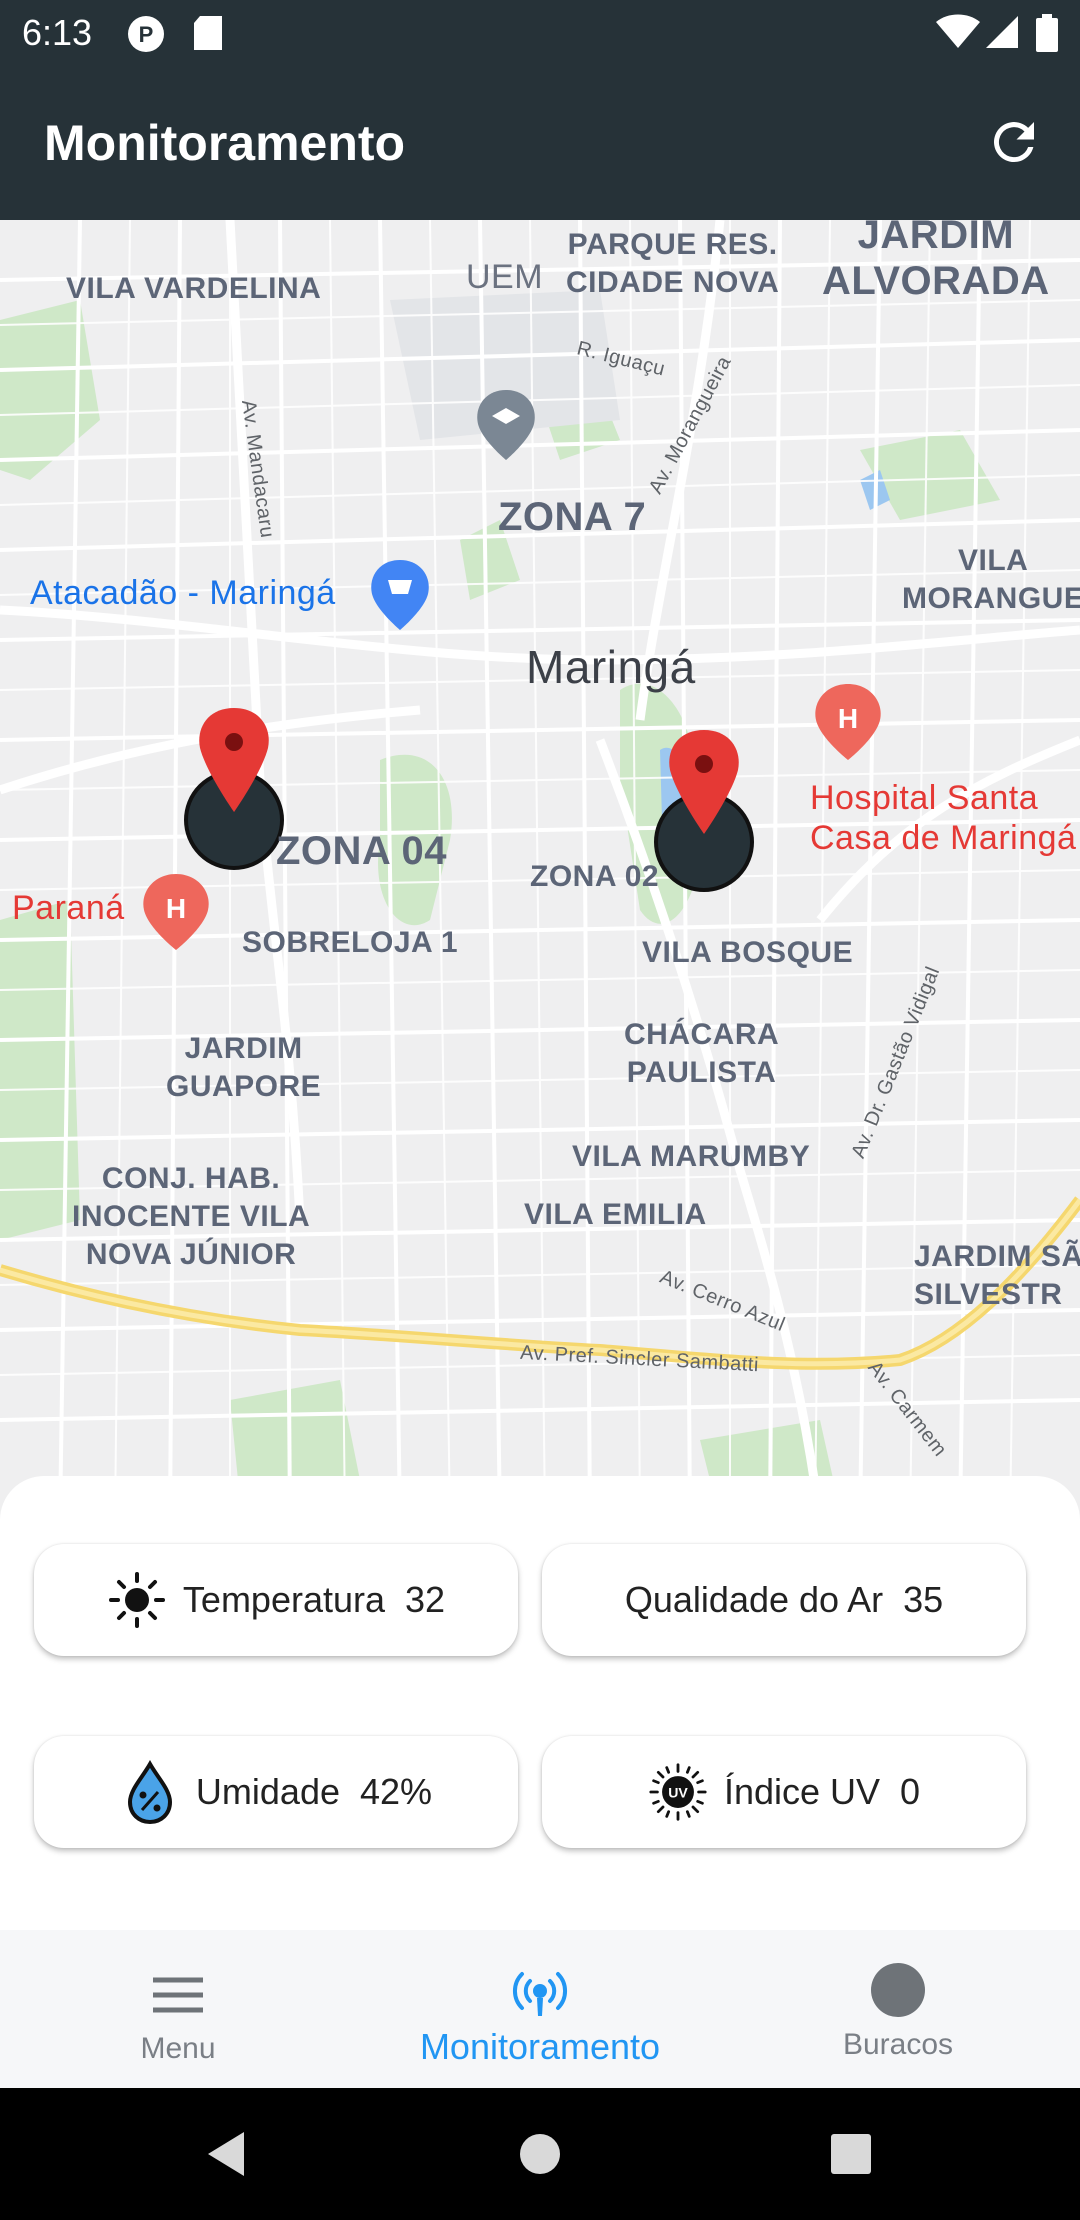 The image size is (1080, 2220). I want to click on shopping-pin-icon, so click(400, 595).